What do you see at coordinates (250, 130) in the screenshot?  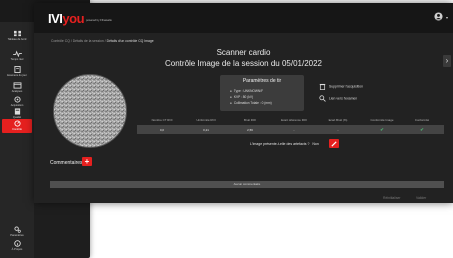 I see `table-cell: 2,56` at bounding box center [250, 130].